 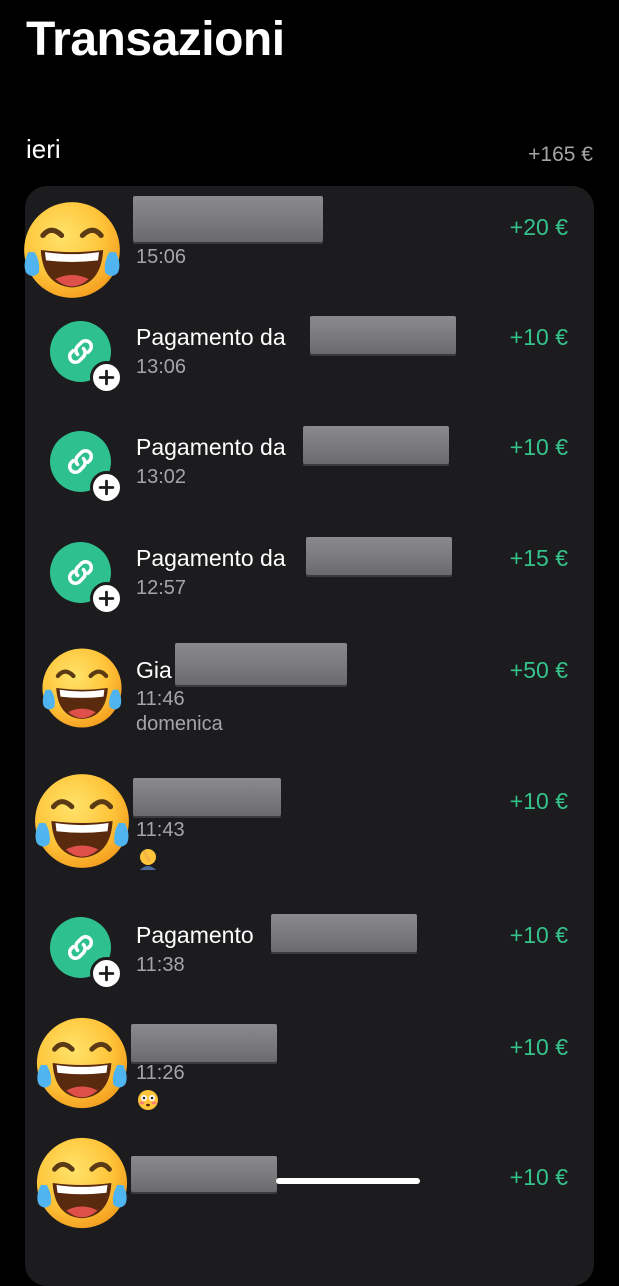 I want to click on transaction-time: 15:06, so click(x=161, y=257).